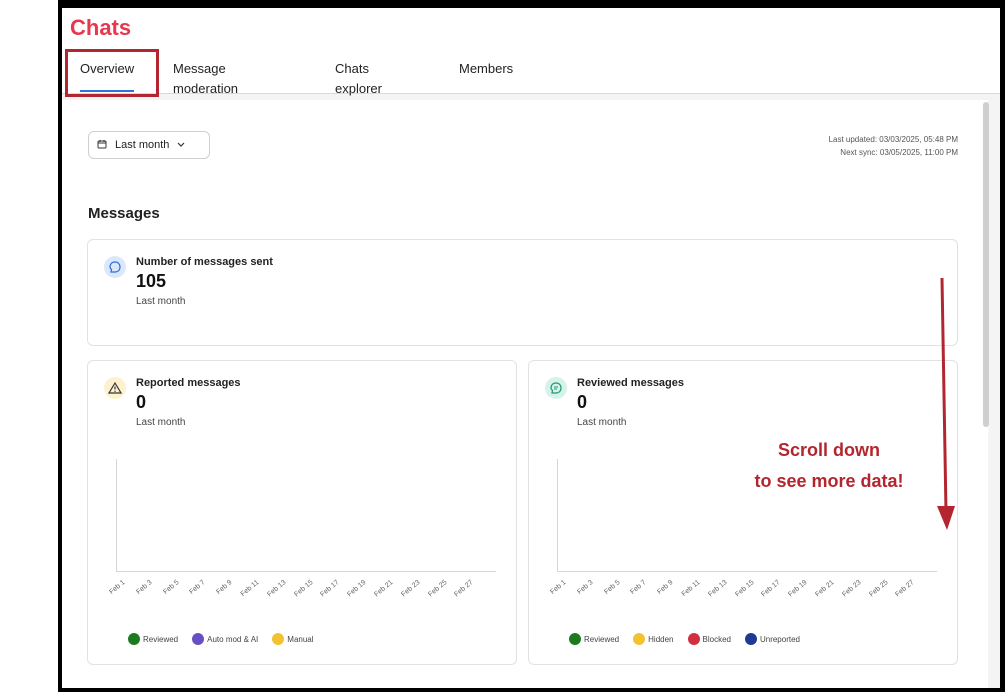  What do you see at coordinates (358, 77) in the screenshot?
I see `tab-chats-explorer: Chats explorer` at bounding box center [358, 77].